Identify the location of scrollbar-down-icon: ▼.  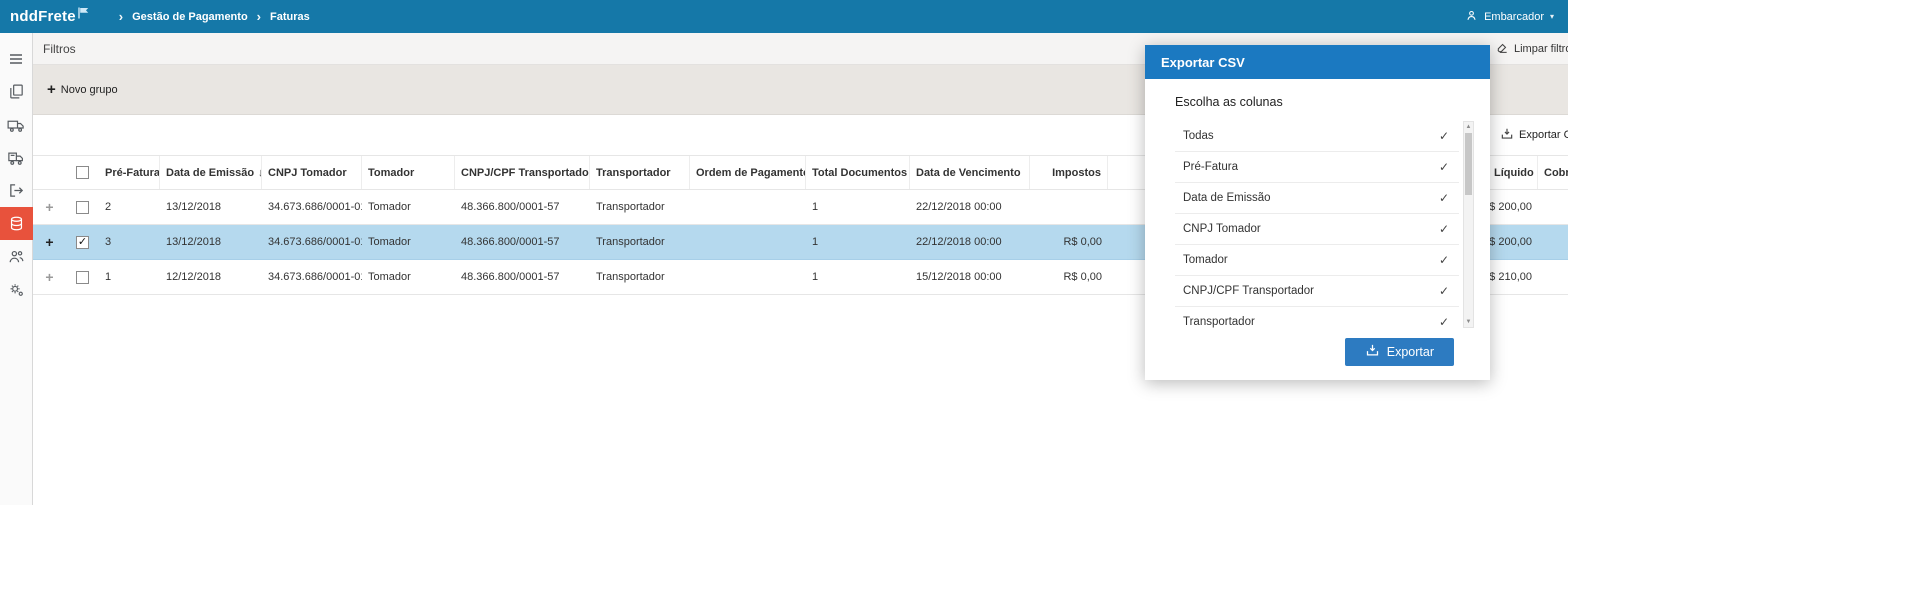
(1468, 322).